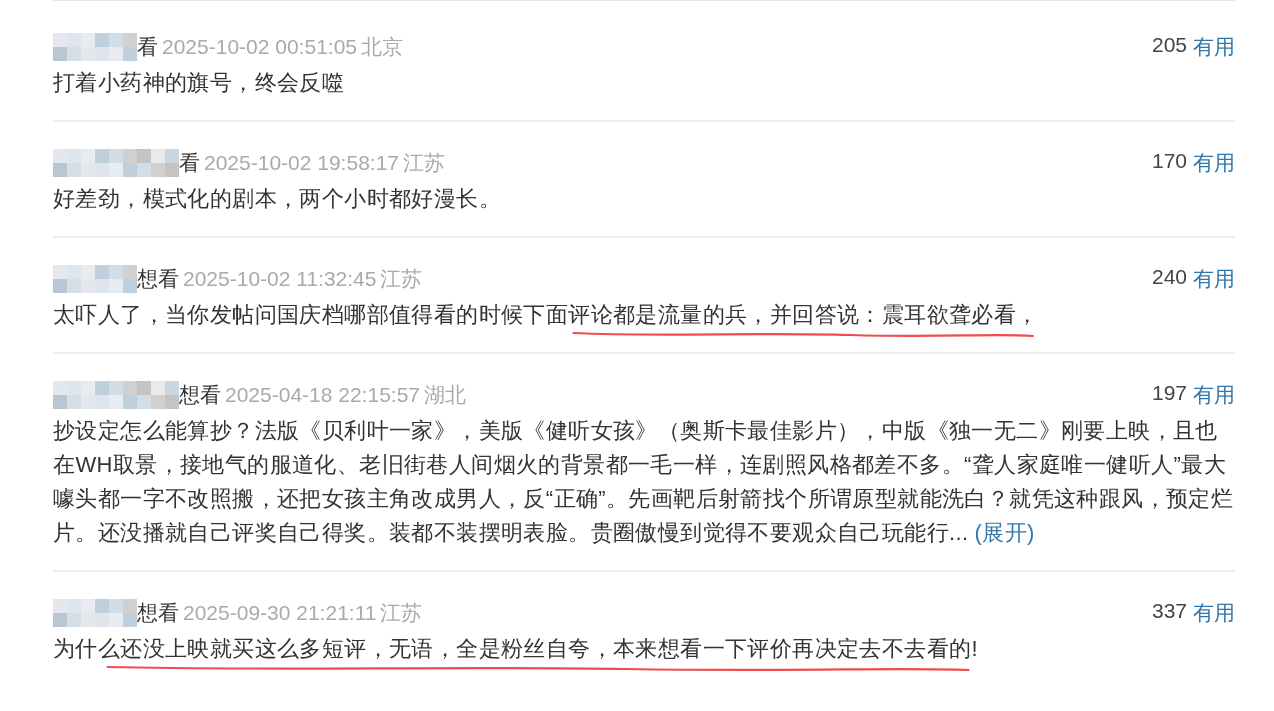 The height and width of the screenshot is (711, 1274). What do you see at coordinates (1169, 45) in the screenshot?
I see `vote-count: 205` at bounding box center [1169, 45].